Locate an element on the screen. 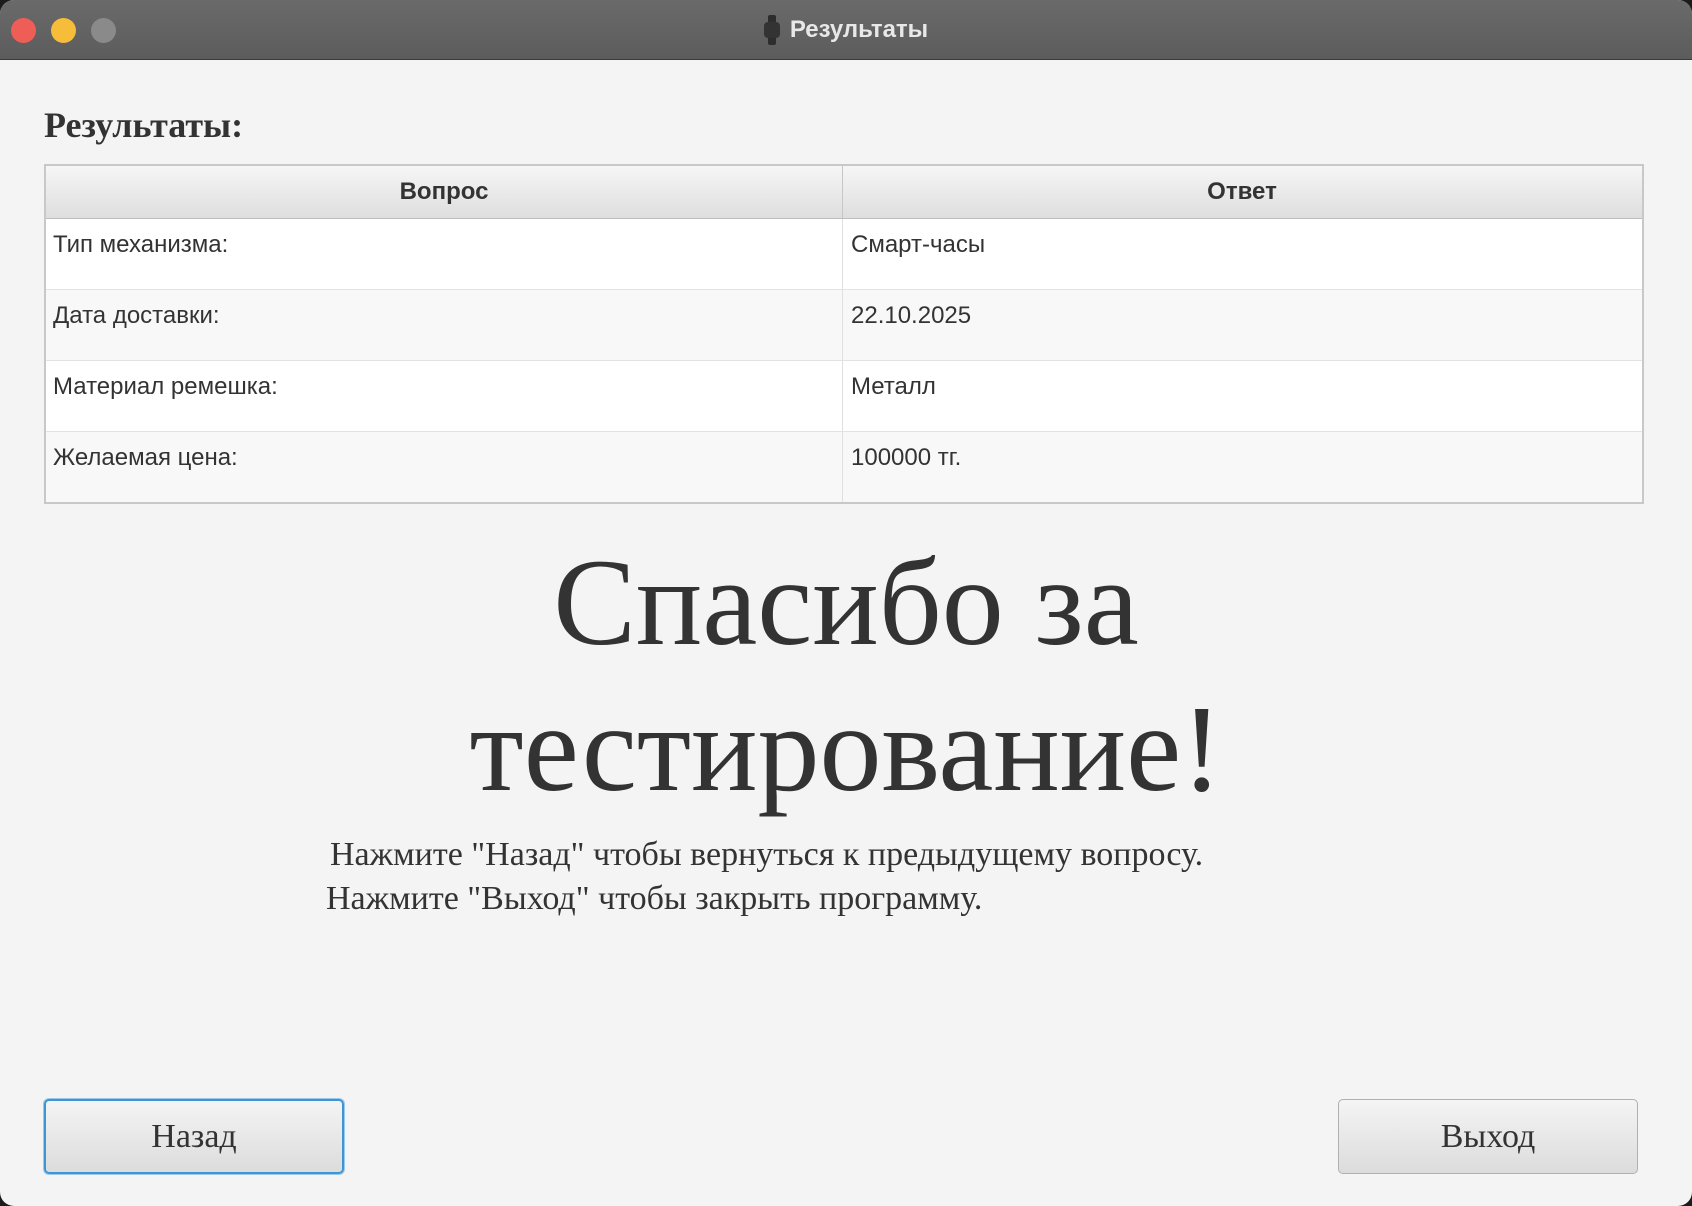  cell-question: Дата доставки: is located at coordinates (444, 325).